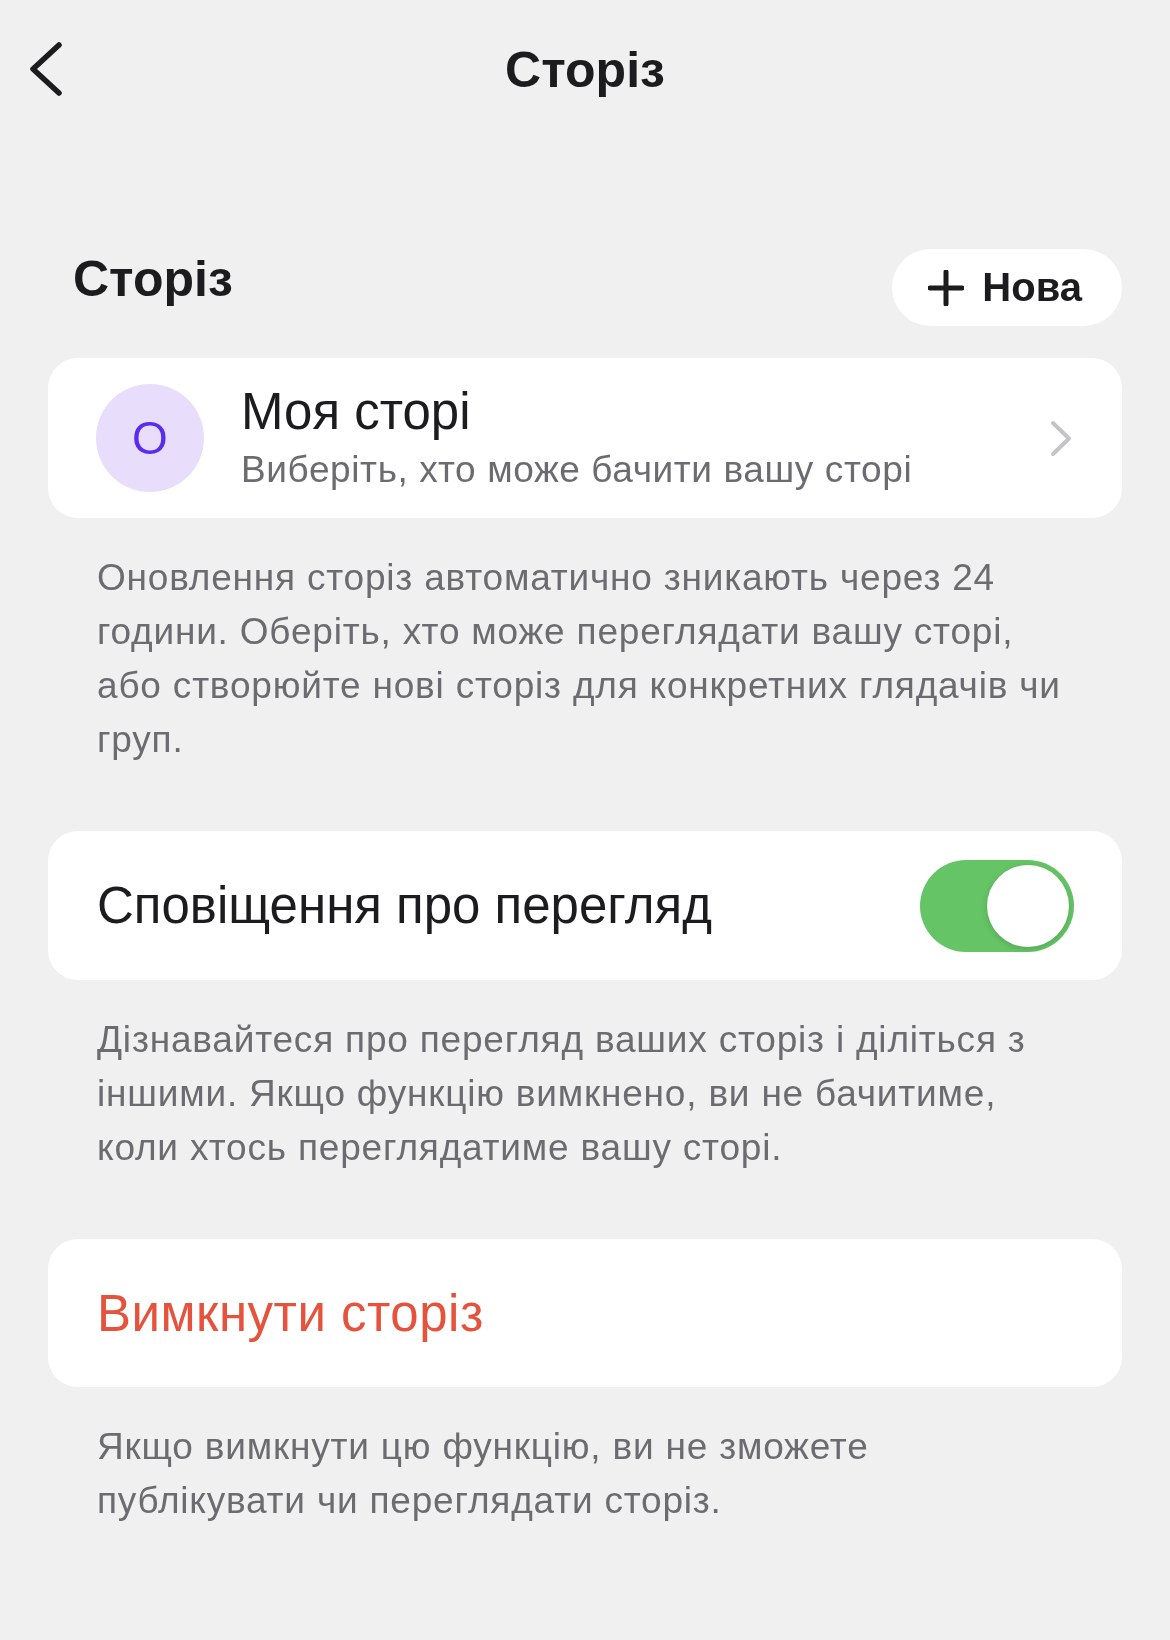 The image size is (1170, 1640). I want to click on disable-stories-button: Вимкнути сторіз, so click(585, 1313).